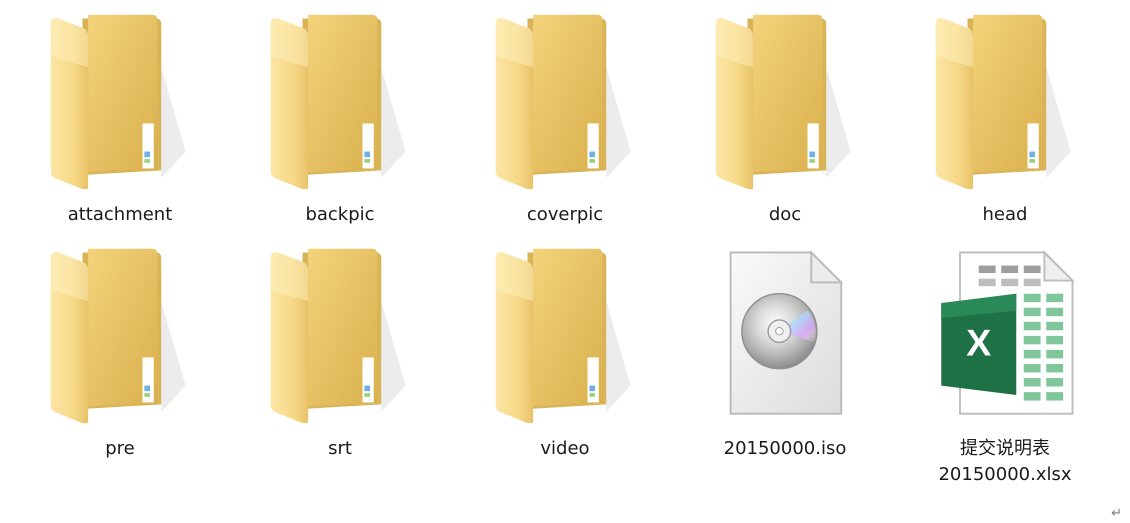  I want to click on folder-pre: pre, so click(120, 353).